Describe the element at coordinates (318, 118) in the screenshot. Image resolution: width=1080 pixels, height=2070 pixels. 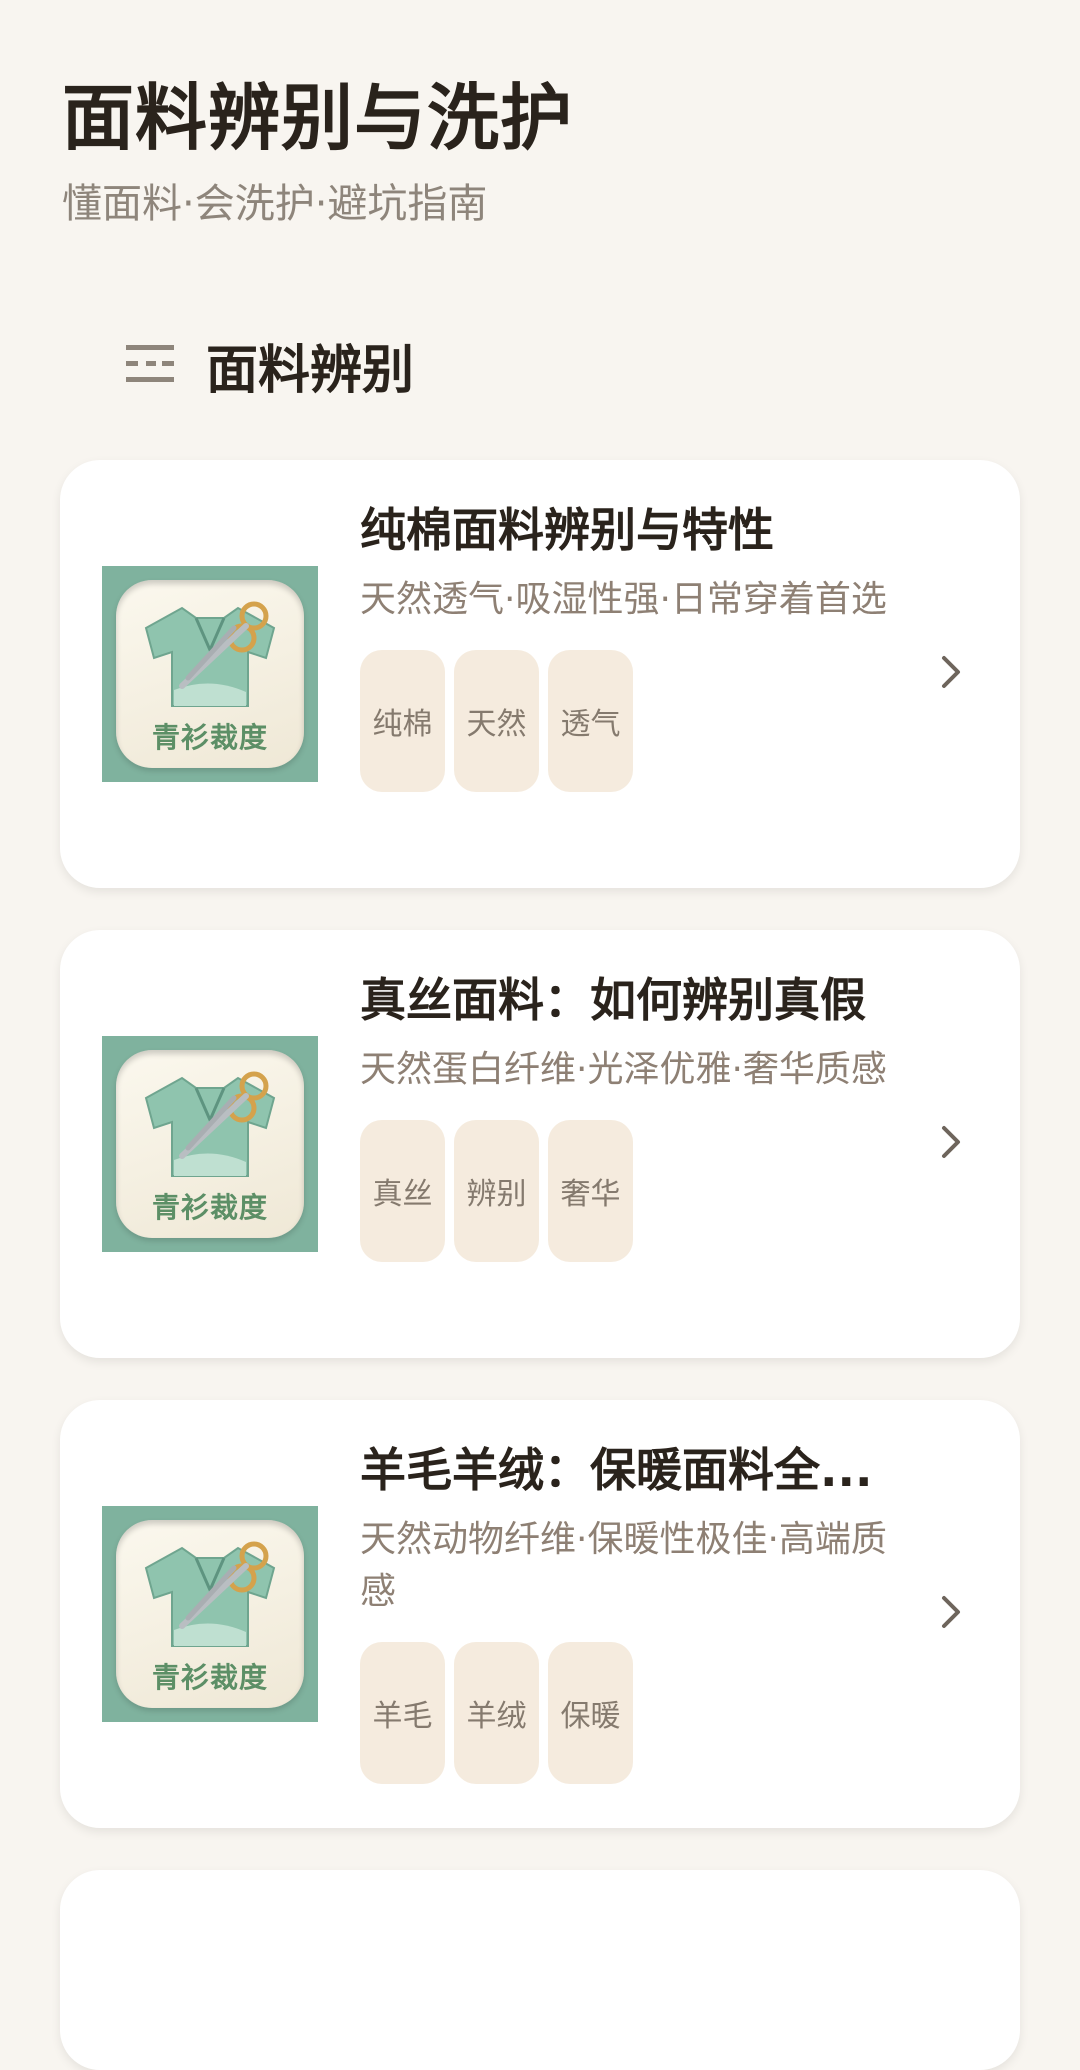
I see `page-title: 面料辨别与洗护` at that location.